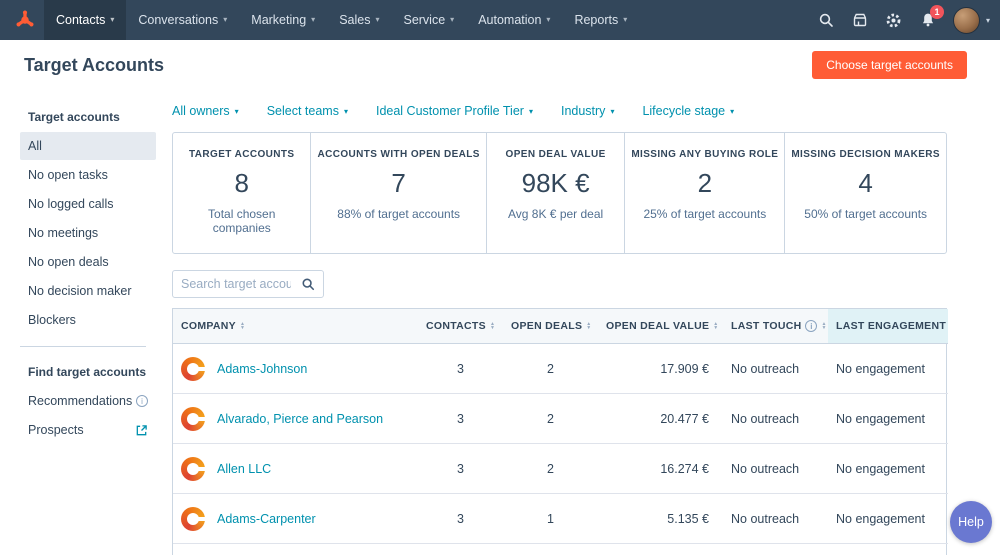 The height and width of the screenshot is (555, 1000). Describe the element at coordinates (456, 326) in the screenshot. I see `column-label: CONTACTS` at that location.